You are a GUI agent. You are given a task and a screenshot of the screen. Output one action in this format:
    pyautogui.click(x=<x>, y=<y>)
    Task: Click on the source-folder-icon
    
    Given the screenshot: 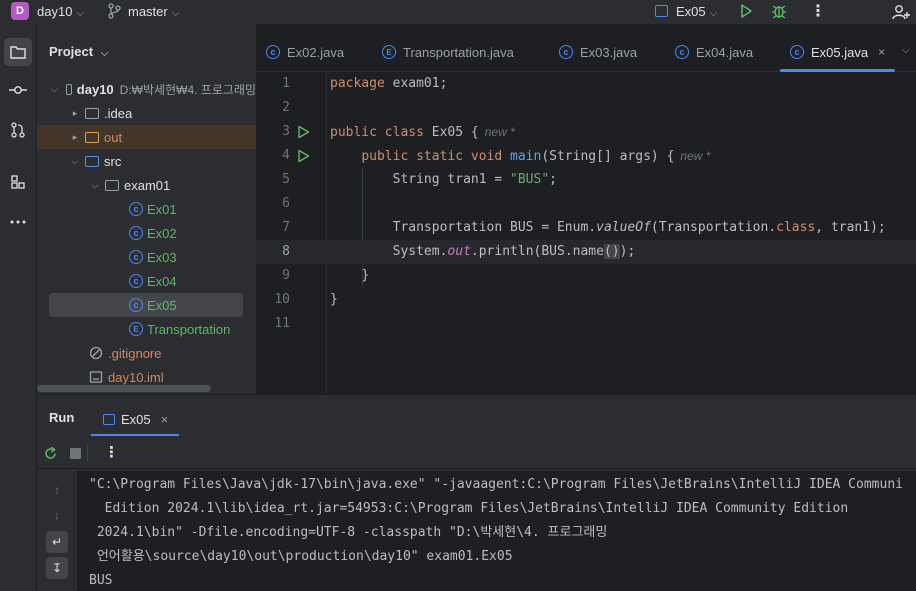 What is the action you would take?
    pyautogui.click(x=92, y=161)
    